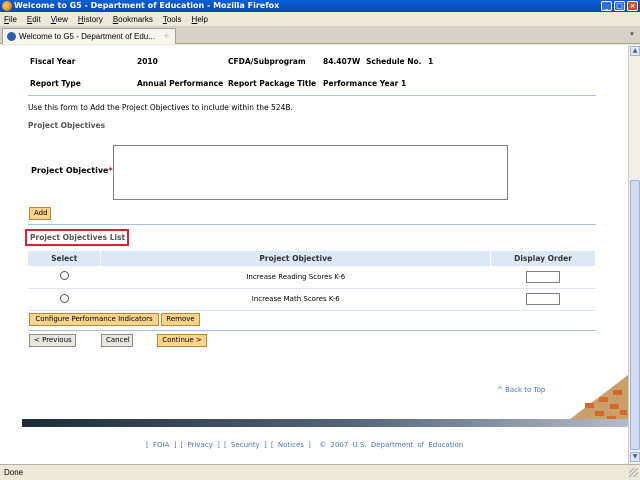 The height and width of the screenshot is (480, 640). Describe the element at coordinates (161, 445) in the screenshot. I see `foia-link: FOIA` at that location.